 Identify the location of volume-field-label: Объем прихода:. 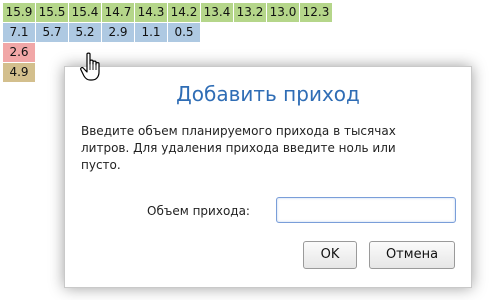
(198, 211).